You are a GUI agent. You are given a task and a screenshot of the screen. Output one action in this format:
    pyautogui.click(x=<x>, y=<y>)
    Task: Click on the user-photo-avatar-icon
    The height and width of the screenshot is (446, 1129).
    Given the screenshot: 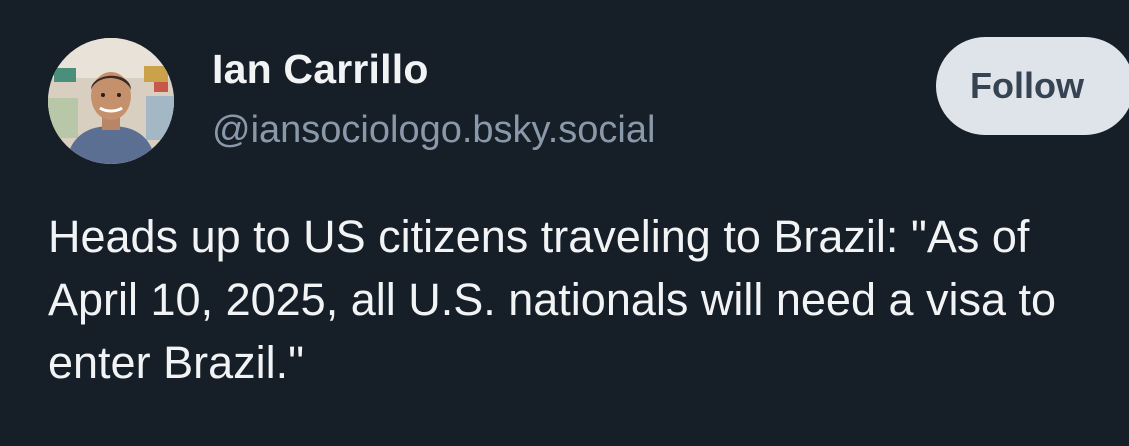 What is the action you would take?
    pyautogui.click(x=111, y=101)
    